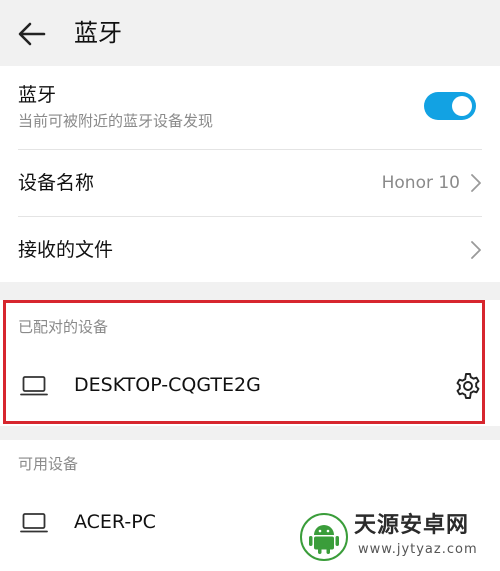 The height and width of the screenshot is (571, 500). I want to click on received-files-label: 接收的文件, so click(66, 250).